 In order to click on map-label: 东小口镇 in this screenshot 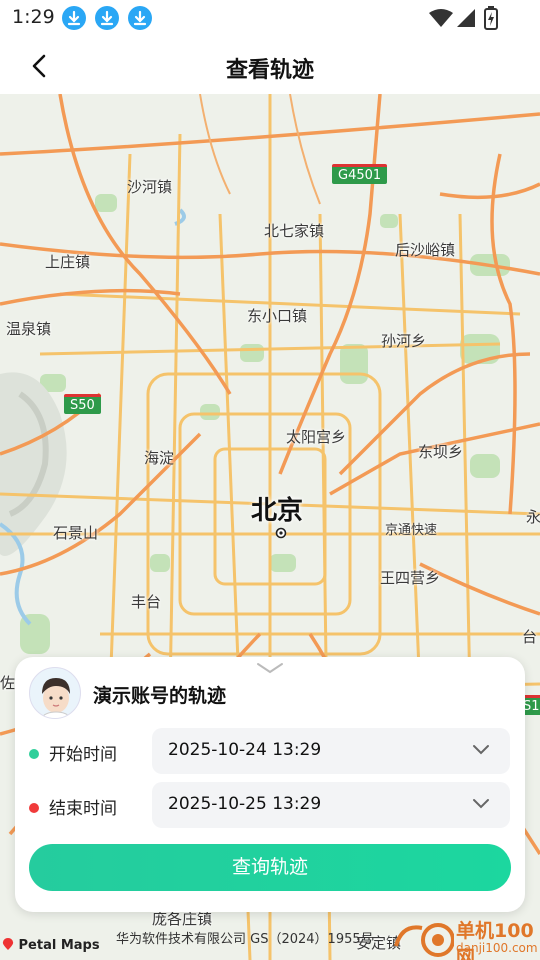, I will do `click(277, 316)`.